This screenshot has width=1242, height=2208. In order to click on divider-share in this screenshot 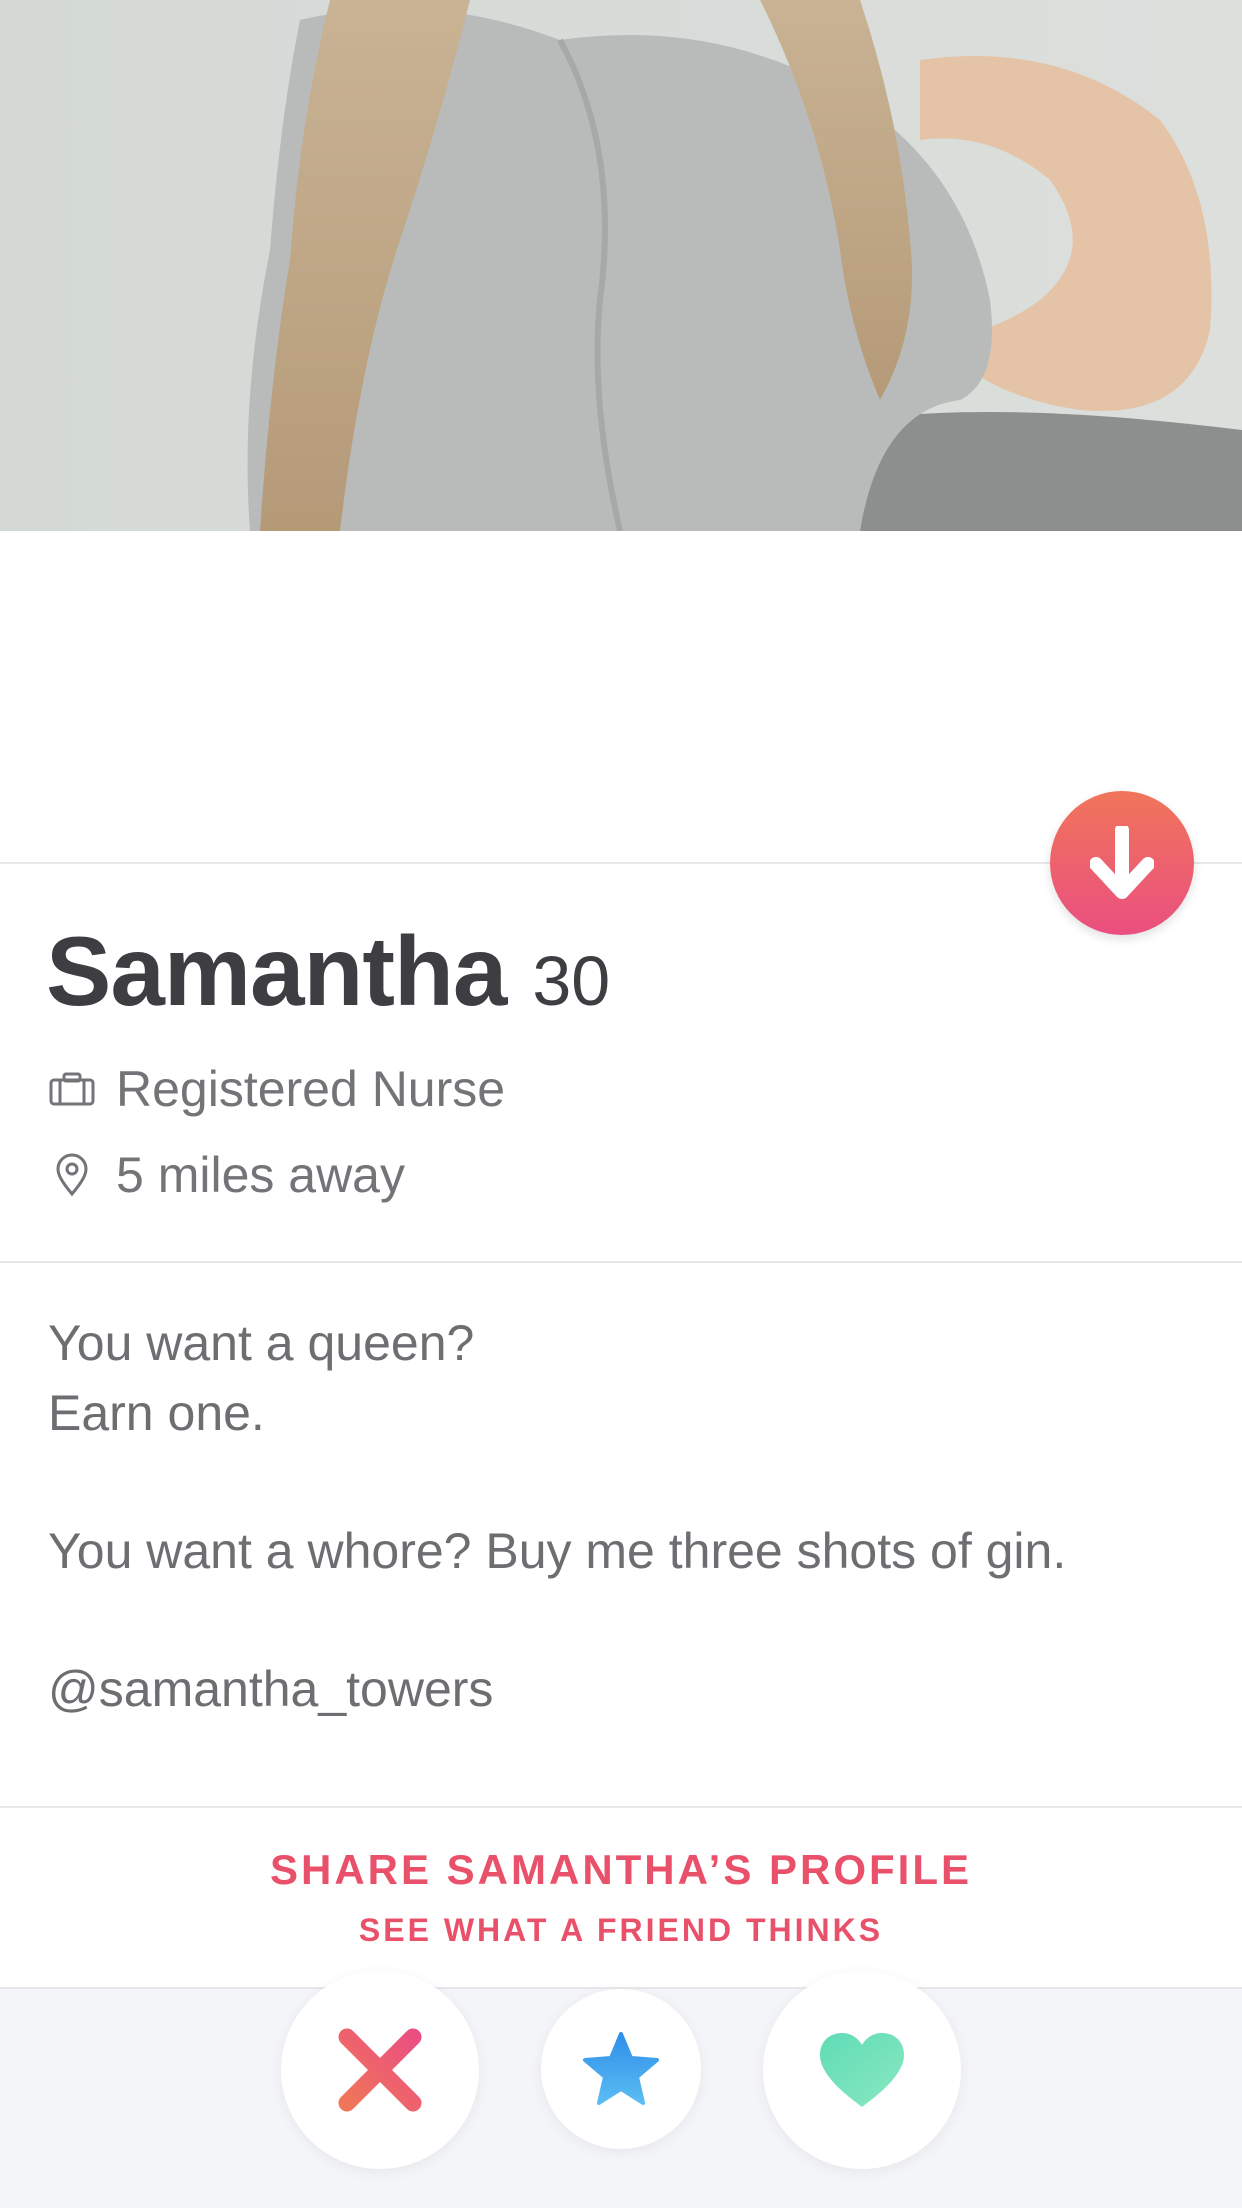, I will do `click(621, 1807)`.